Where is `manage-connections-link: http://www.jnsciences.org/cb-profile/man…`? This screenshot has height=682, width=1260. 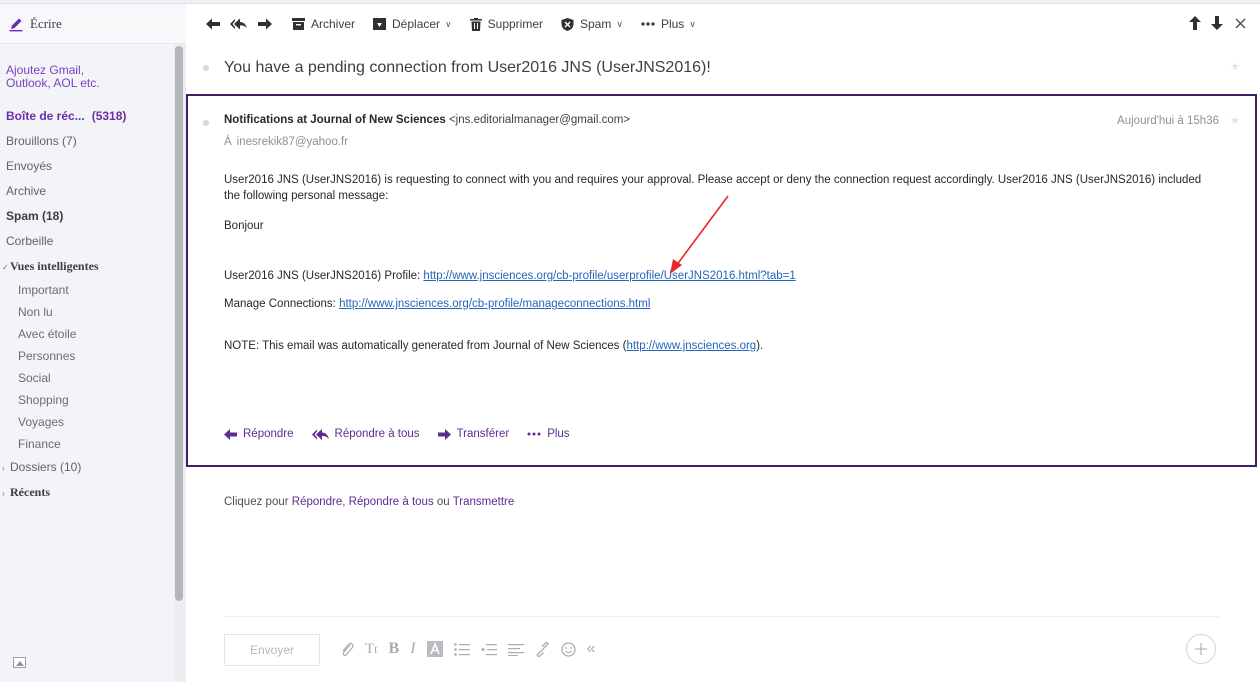
manage-connections-link: http://www.jnsciences.org/cb-profile/man… is located at coordinates (494, 304).